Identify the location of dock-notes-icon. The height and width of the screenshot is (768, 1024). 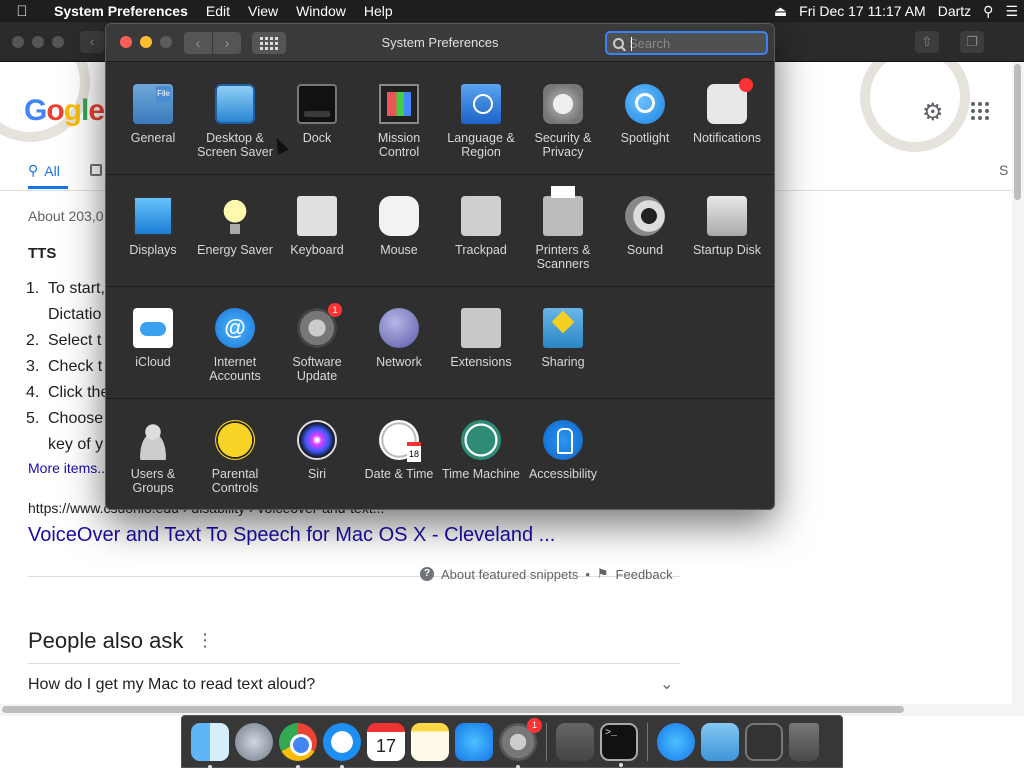
(430, 741).